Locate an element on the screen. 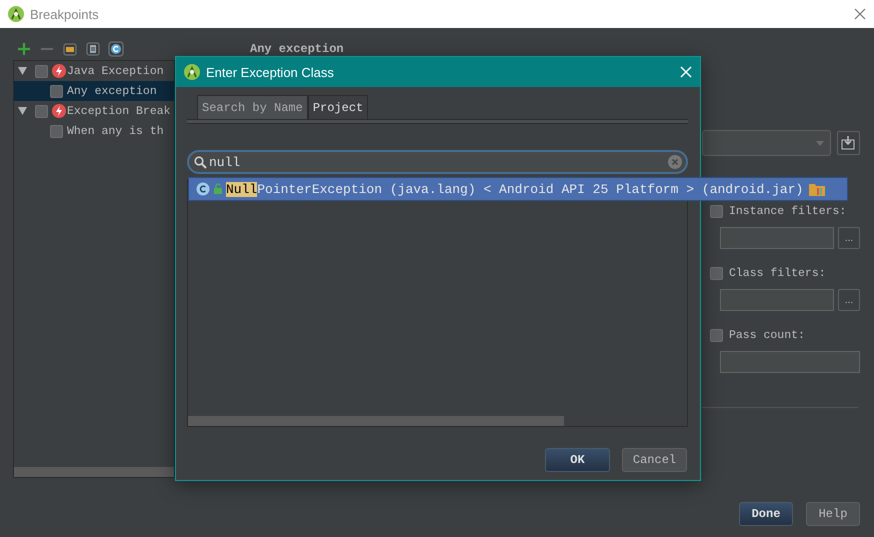 The image size is (874, 537). folder-icon is located at coordinates (70, 48).